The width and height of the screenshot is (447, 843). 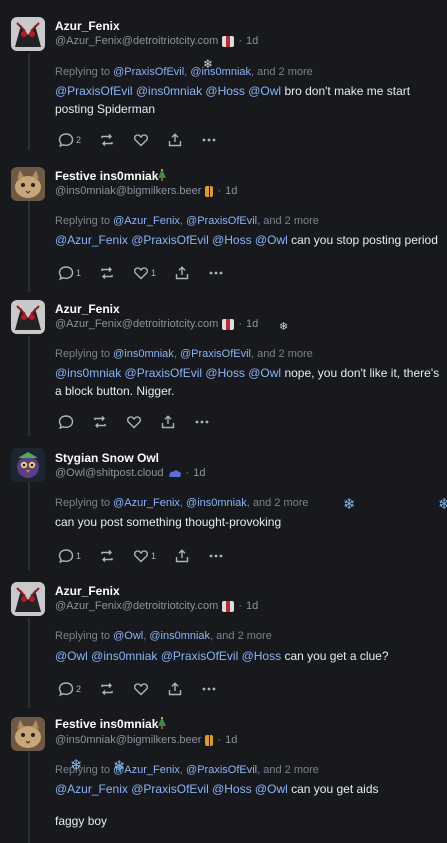 I want to click on handle-row: @Owl@shitpost.cloud · 1d, so click(x=130, y=473).